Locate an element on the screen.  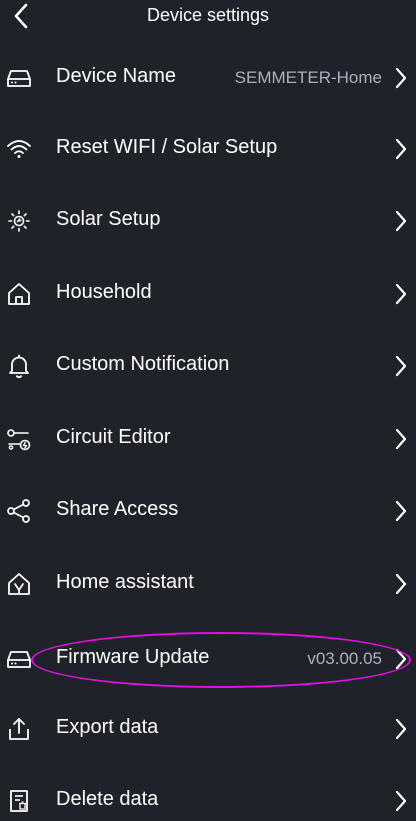
circuit-icon is located at coordinates (19, 439).